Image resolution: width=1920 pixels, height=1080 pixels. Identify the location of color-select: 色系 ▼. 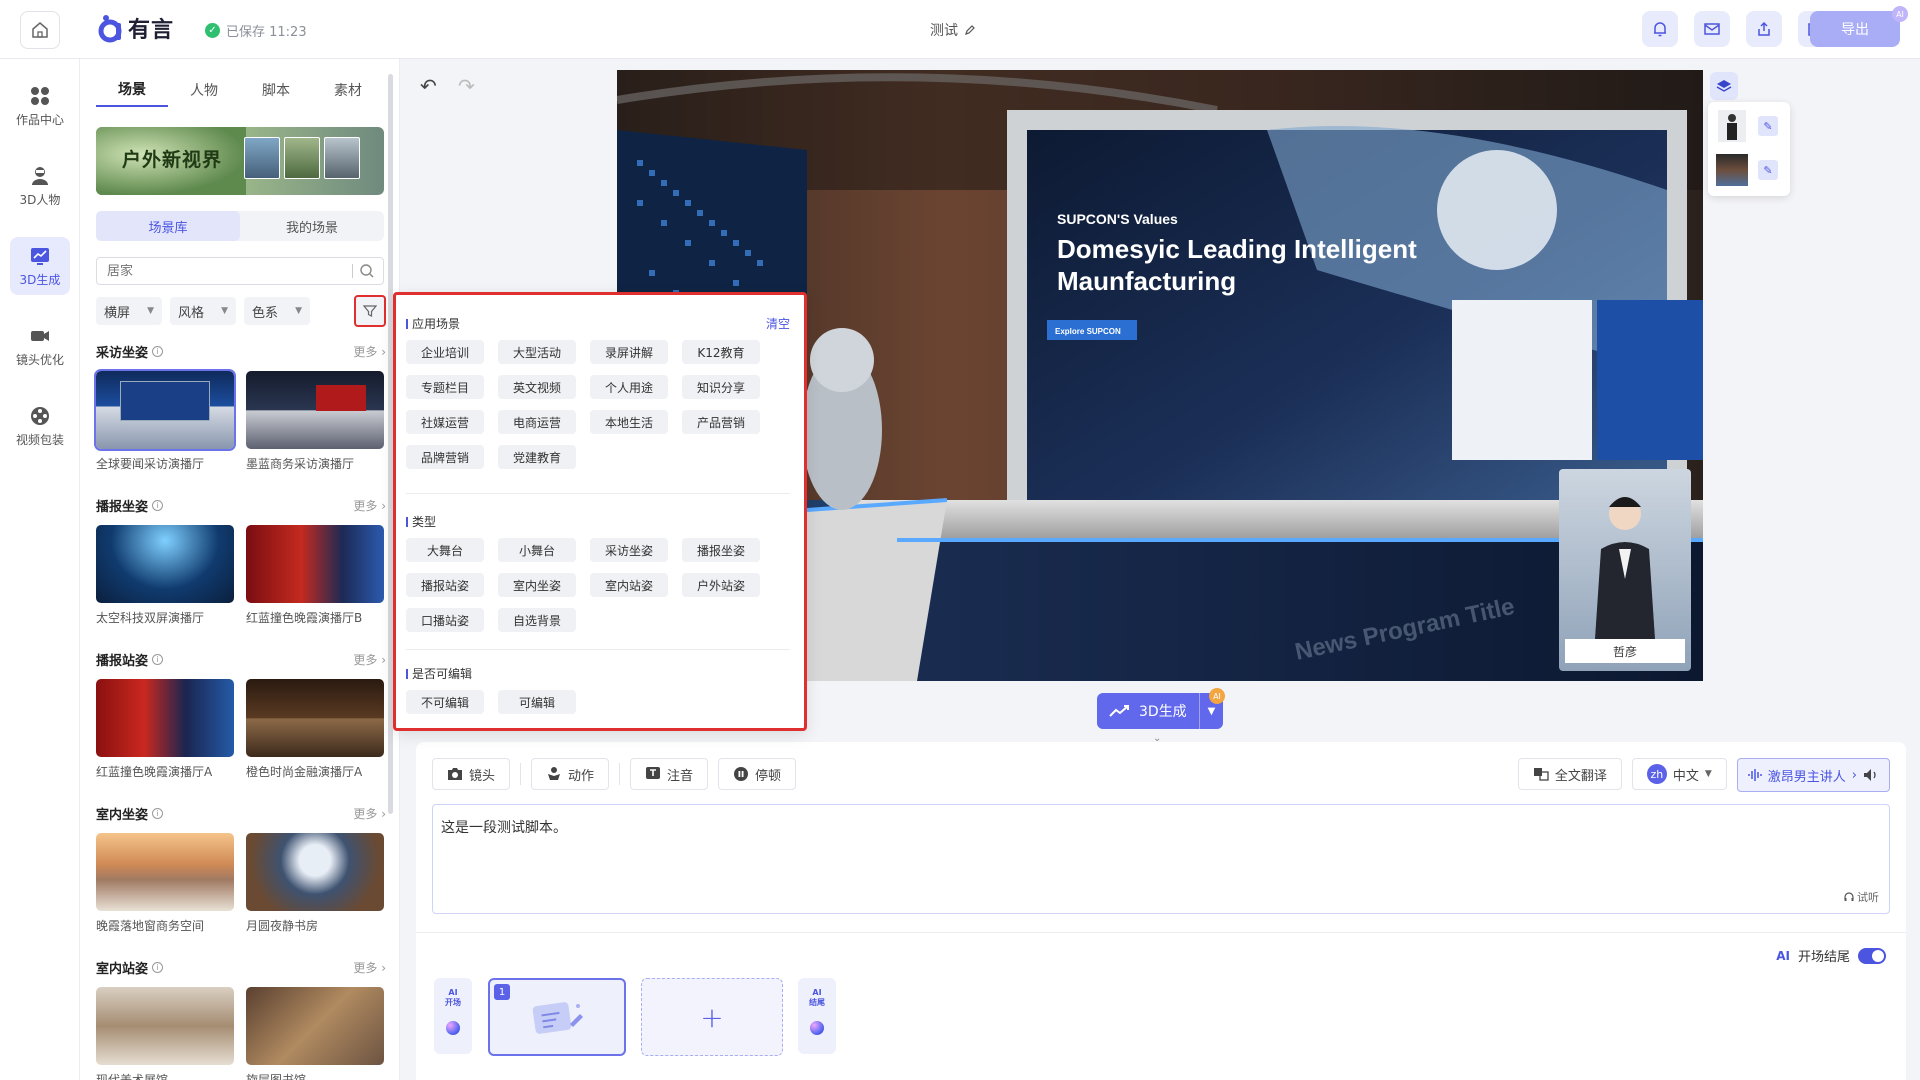
(277, 311).